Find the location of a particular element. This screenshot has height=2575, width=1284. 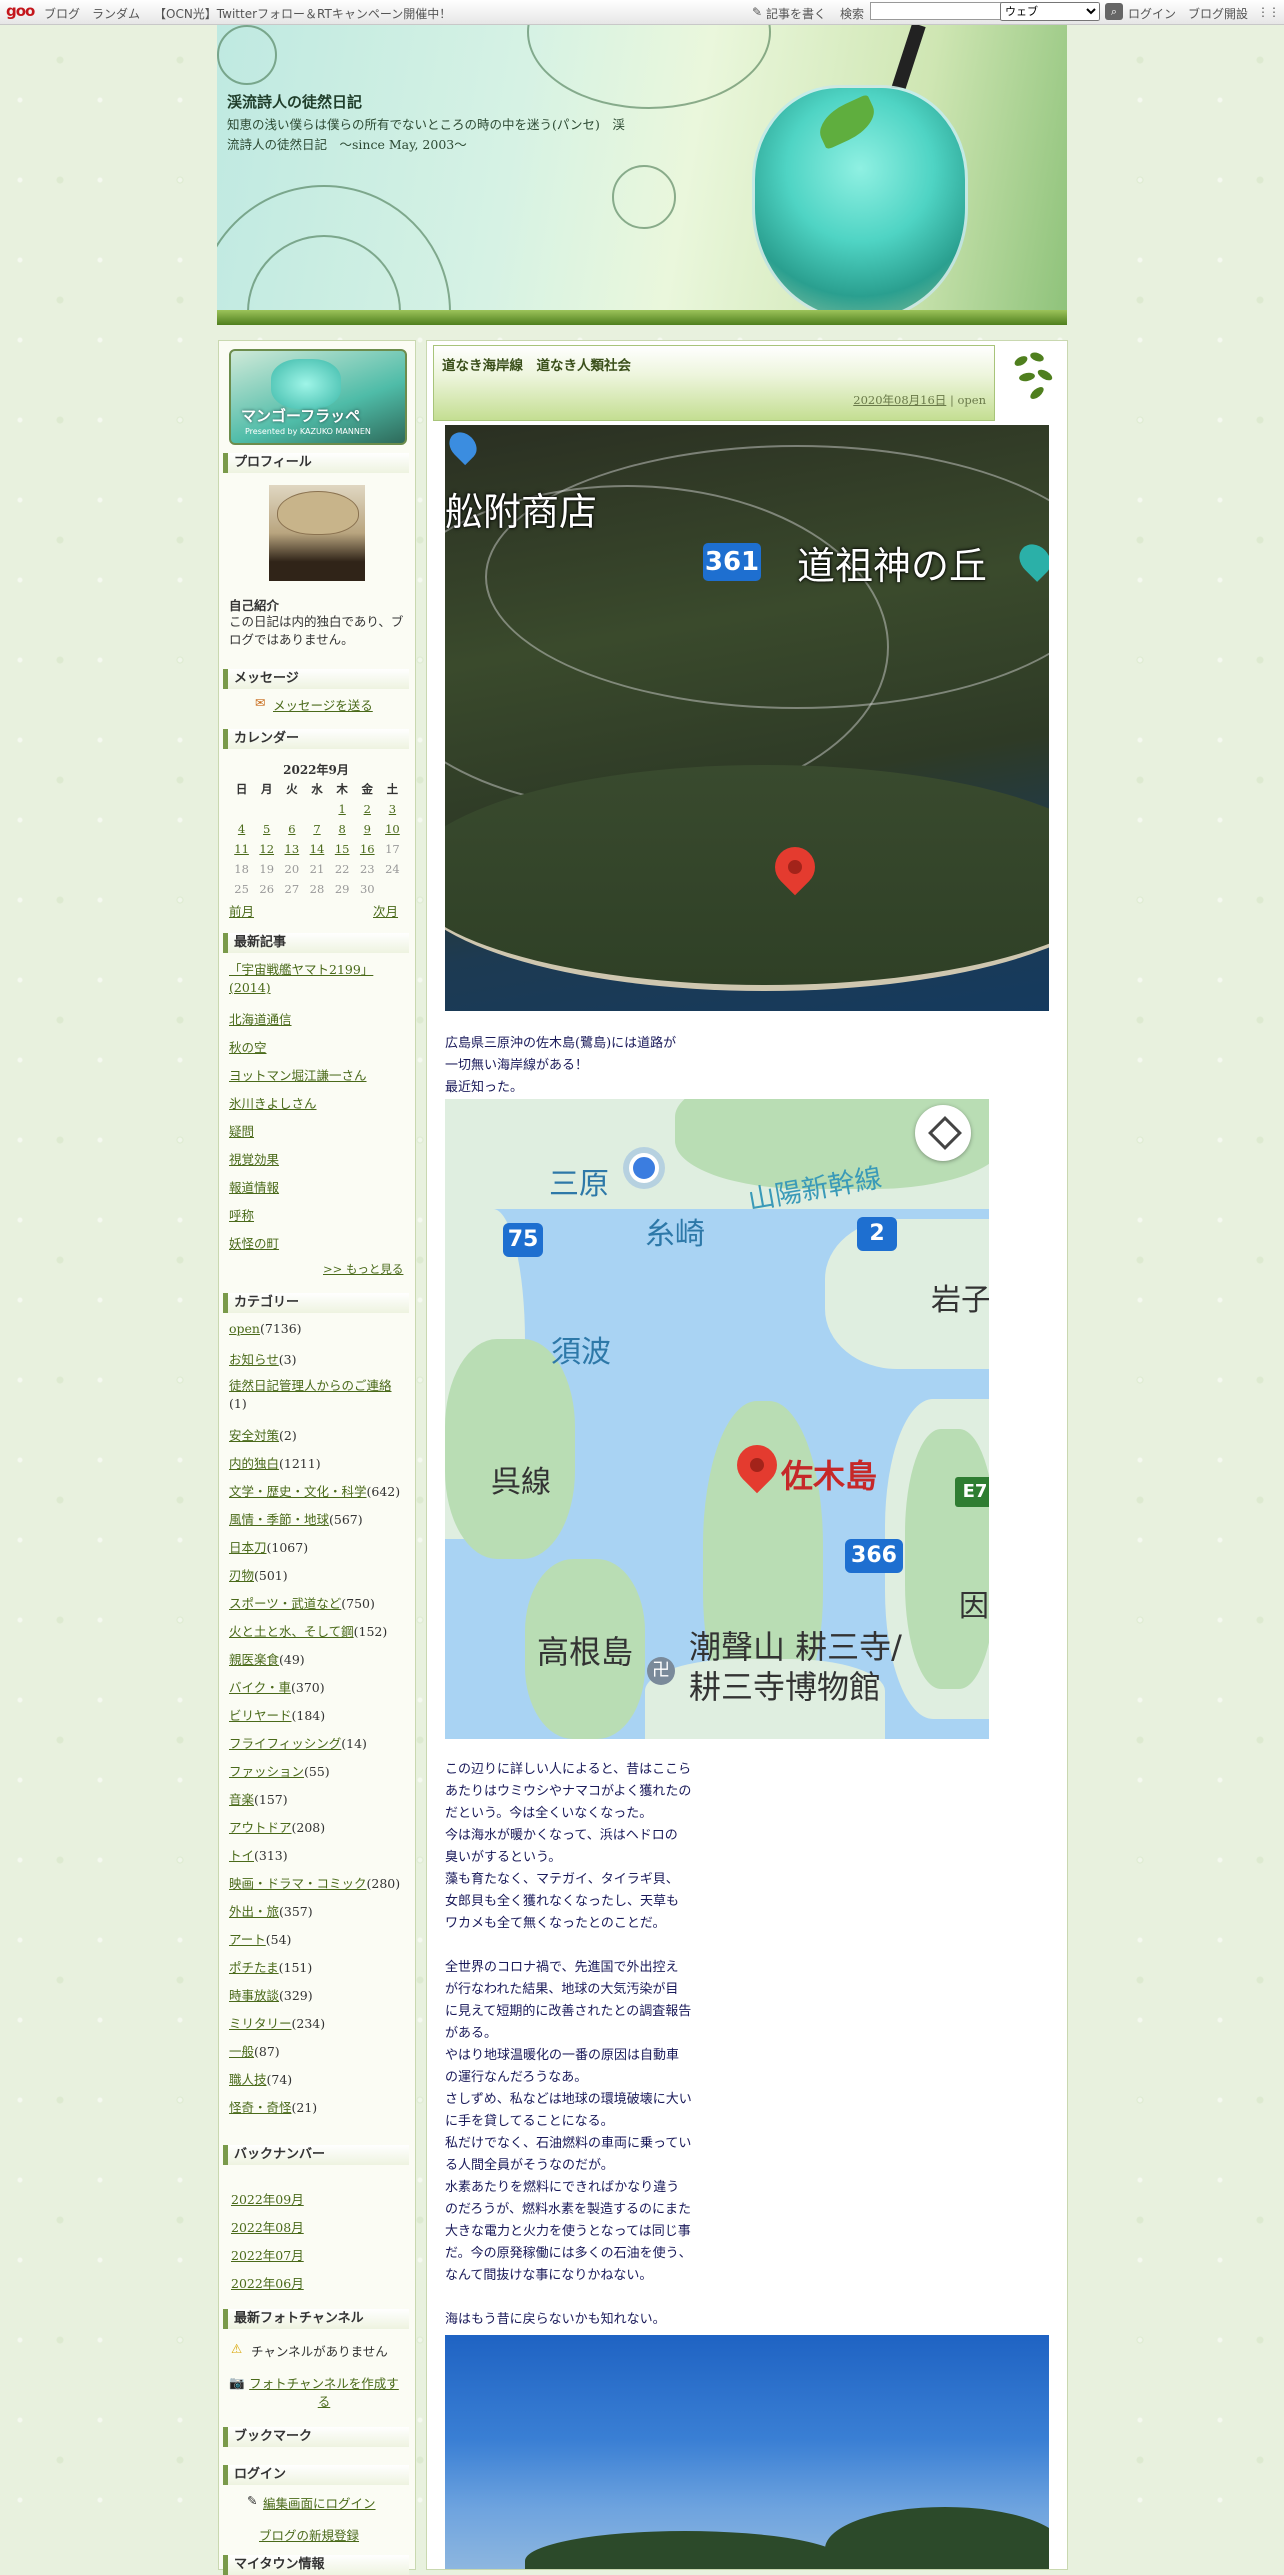

recent-item: 視覚効果 is located at coordinates (254, 1158).